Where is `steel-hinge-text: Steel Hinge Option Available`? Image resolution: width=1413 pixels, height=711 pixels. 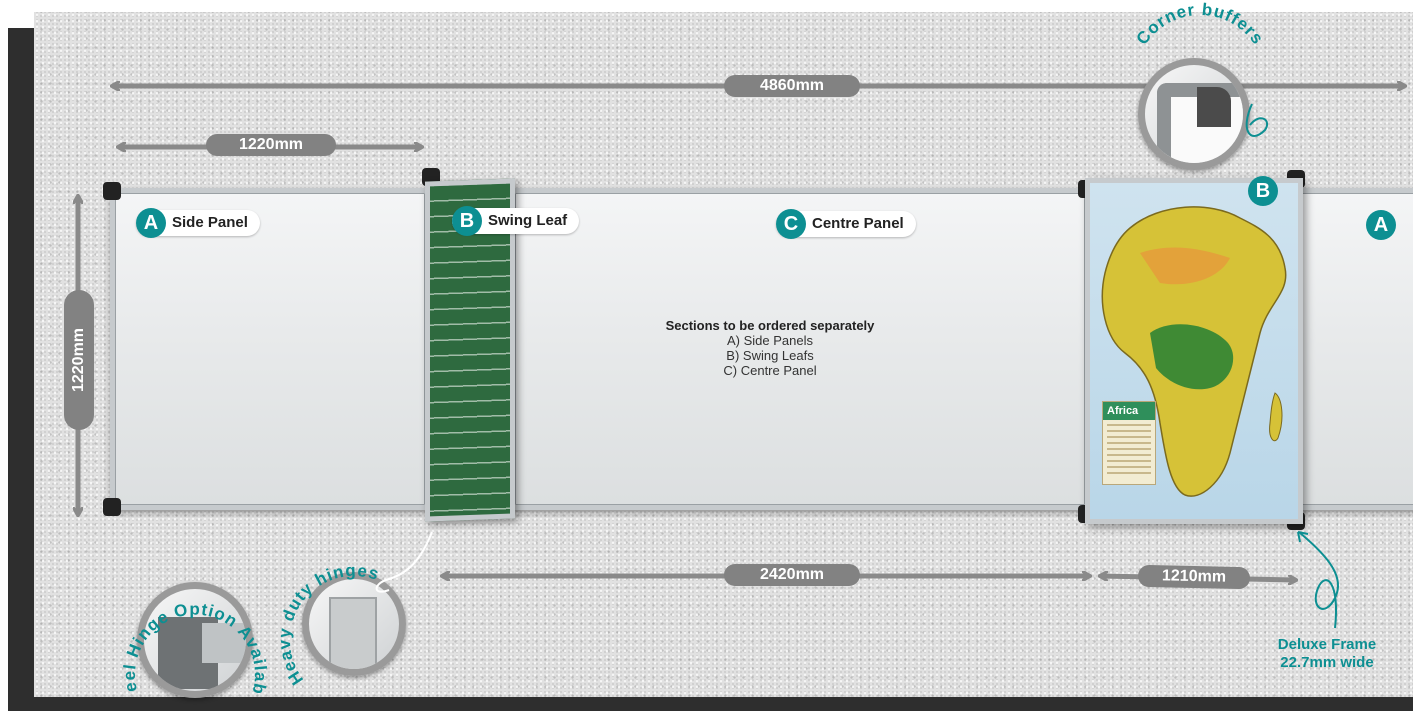 steel-hinge-text: Steel Hinge Option Available is located at coordinates (179, 611).